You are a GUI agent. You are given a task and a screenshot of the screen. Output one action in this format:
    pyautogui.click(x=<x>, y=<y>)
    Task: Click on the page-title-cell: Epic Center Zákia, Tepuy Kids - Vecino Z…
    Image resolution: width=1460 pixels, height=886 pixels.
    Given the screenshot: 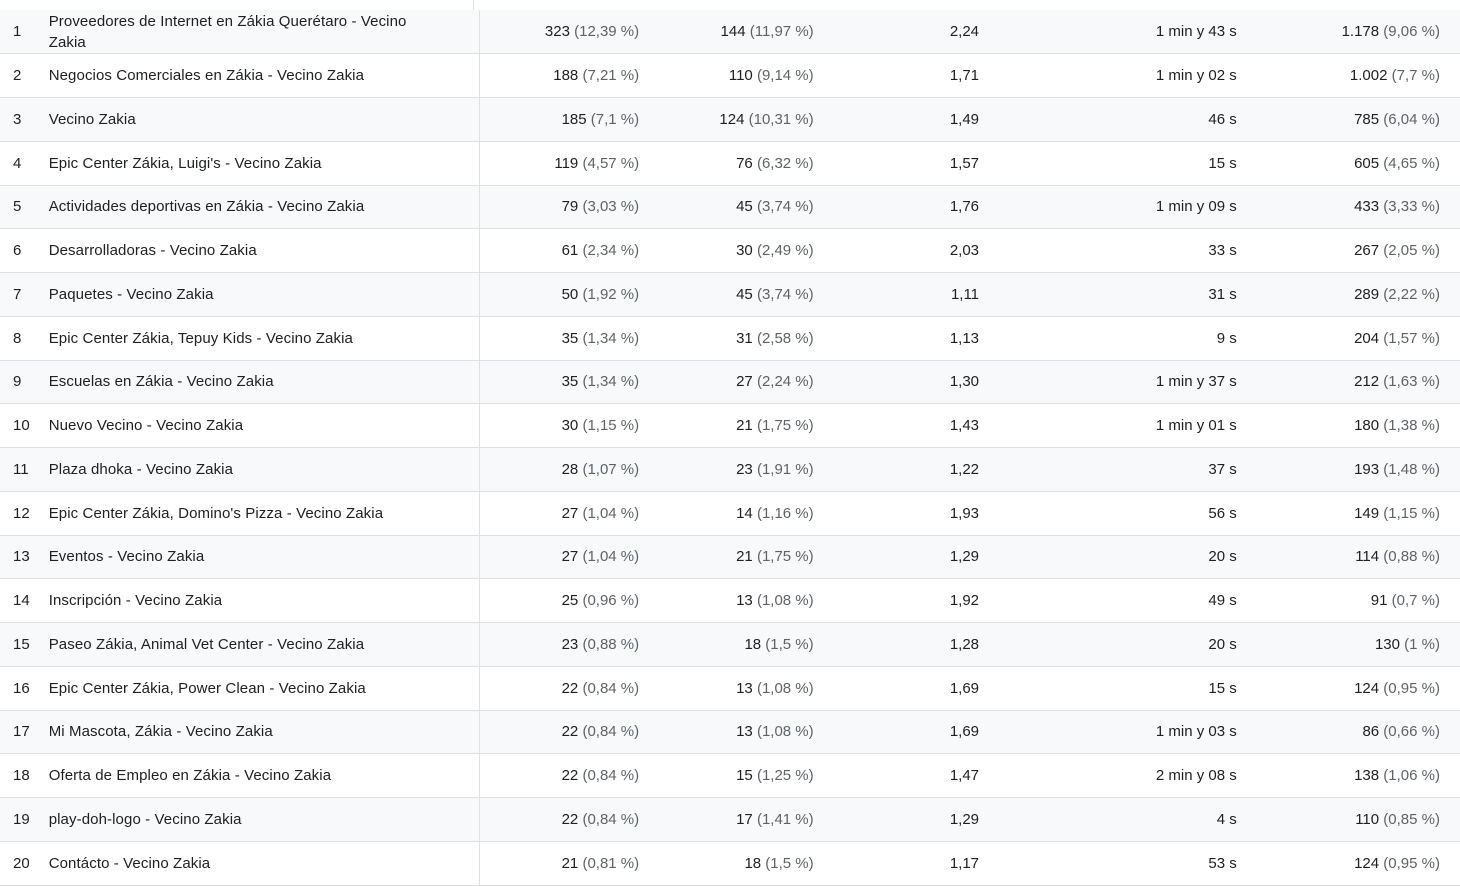 What is the action you would take?
    pyautogui.click(x=264, y=338)
    